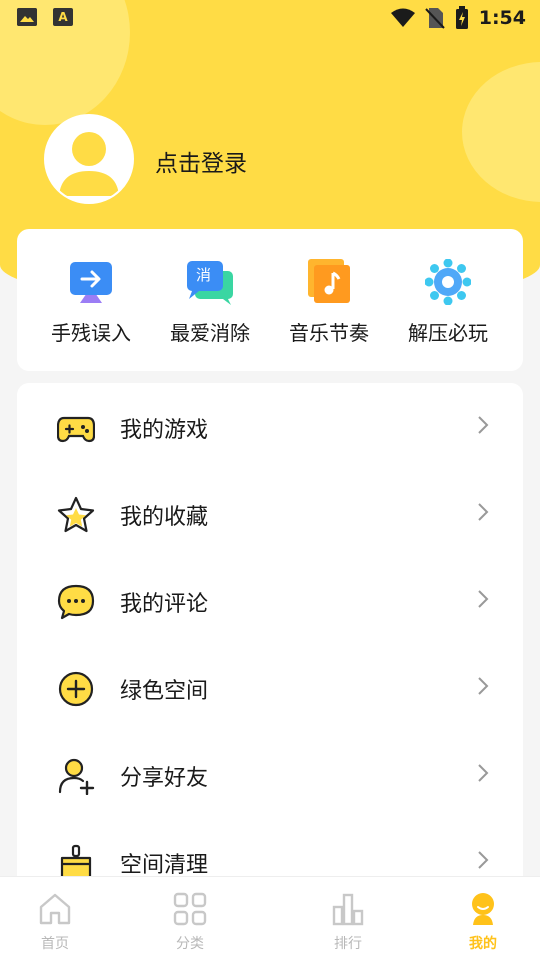 Image resolution: width=540 pixels, height=961 pixels. I want to click on menu-item-comments: 我的评论, so click(270, 600).